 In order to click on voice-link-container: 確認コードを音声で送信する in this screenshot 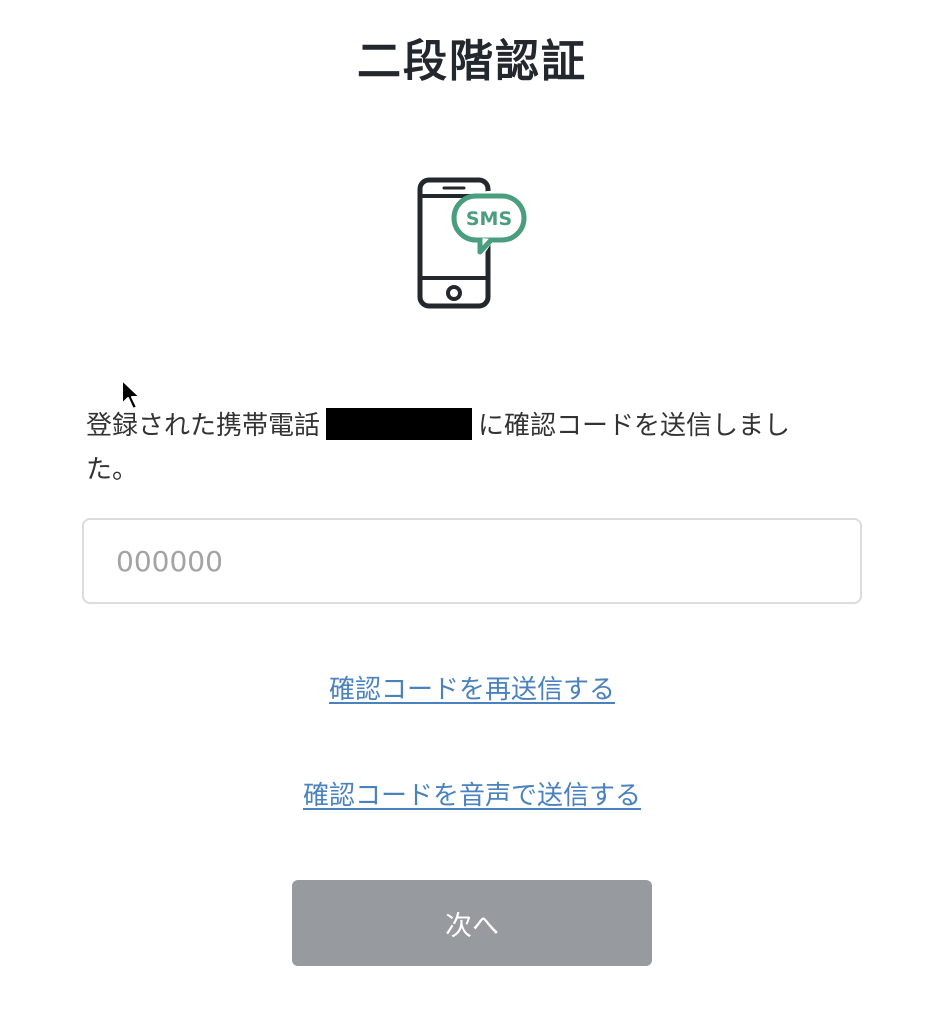, I will do `click(472, 796)`.